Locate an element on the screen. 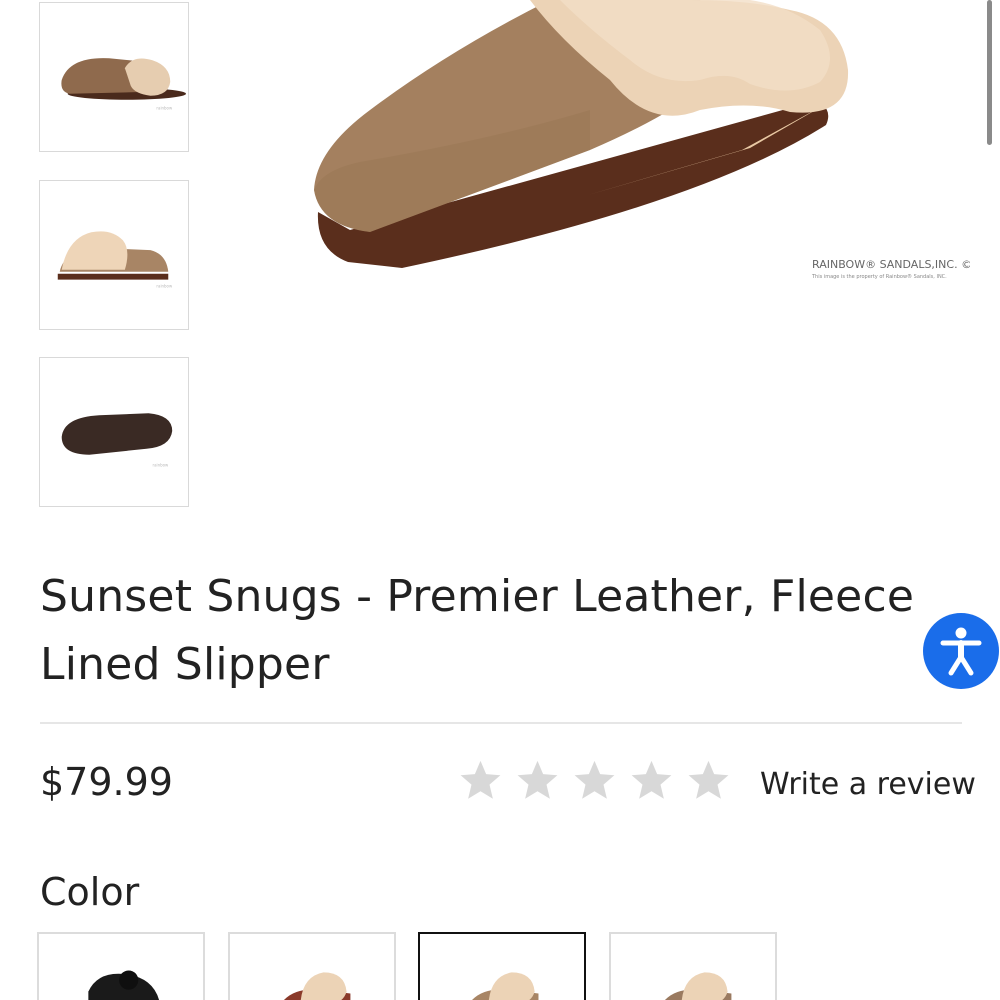 This screenshot has height=1000, width=1000. star-rating is located at coordinates (594, 780).